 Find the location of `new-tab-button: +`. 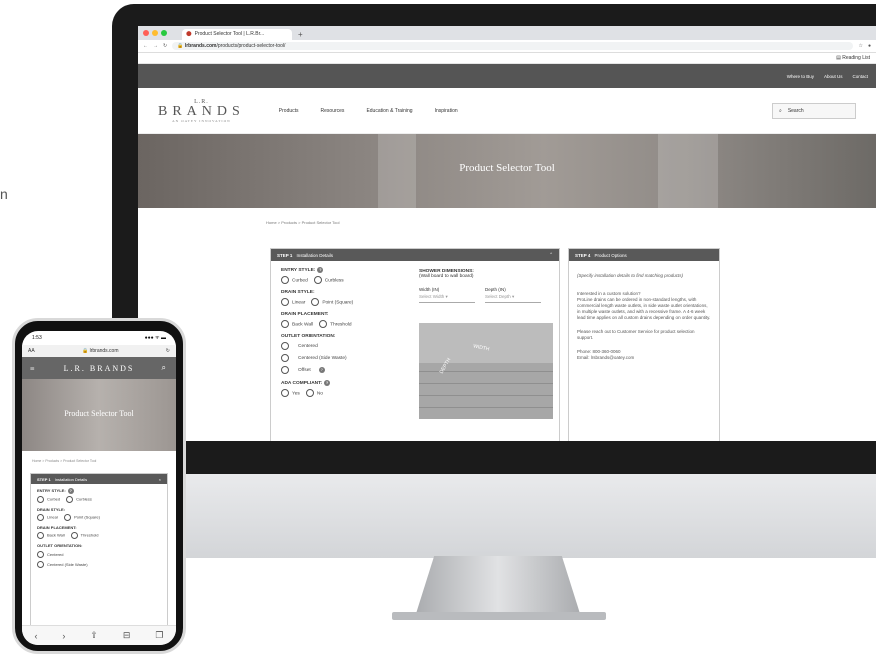

new-tab-button: + is located at coordinates (300, 34).